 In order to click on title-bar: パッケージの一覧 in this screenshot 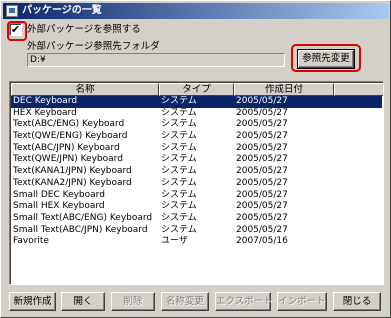, I will do `click(196, 11)`.